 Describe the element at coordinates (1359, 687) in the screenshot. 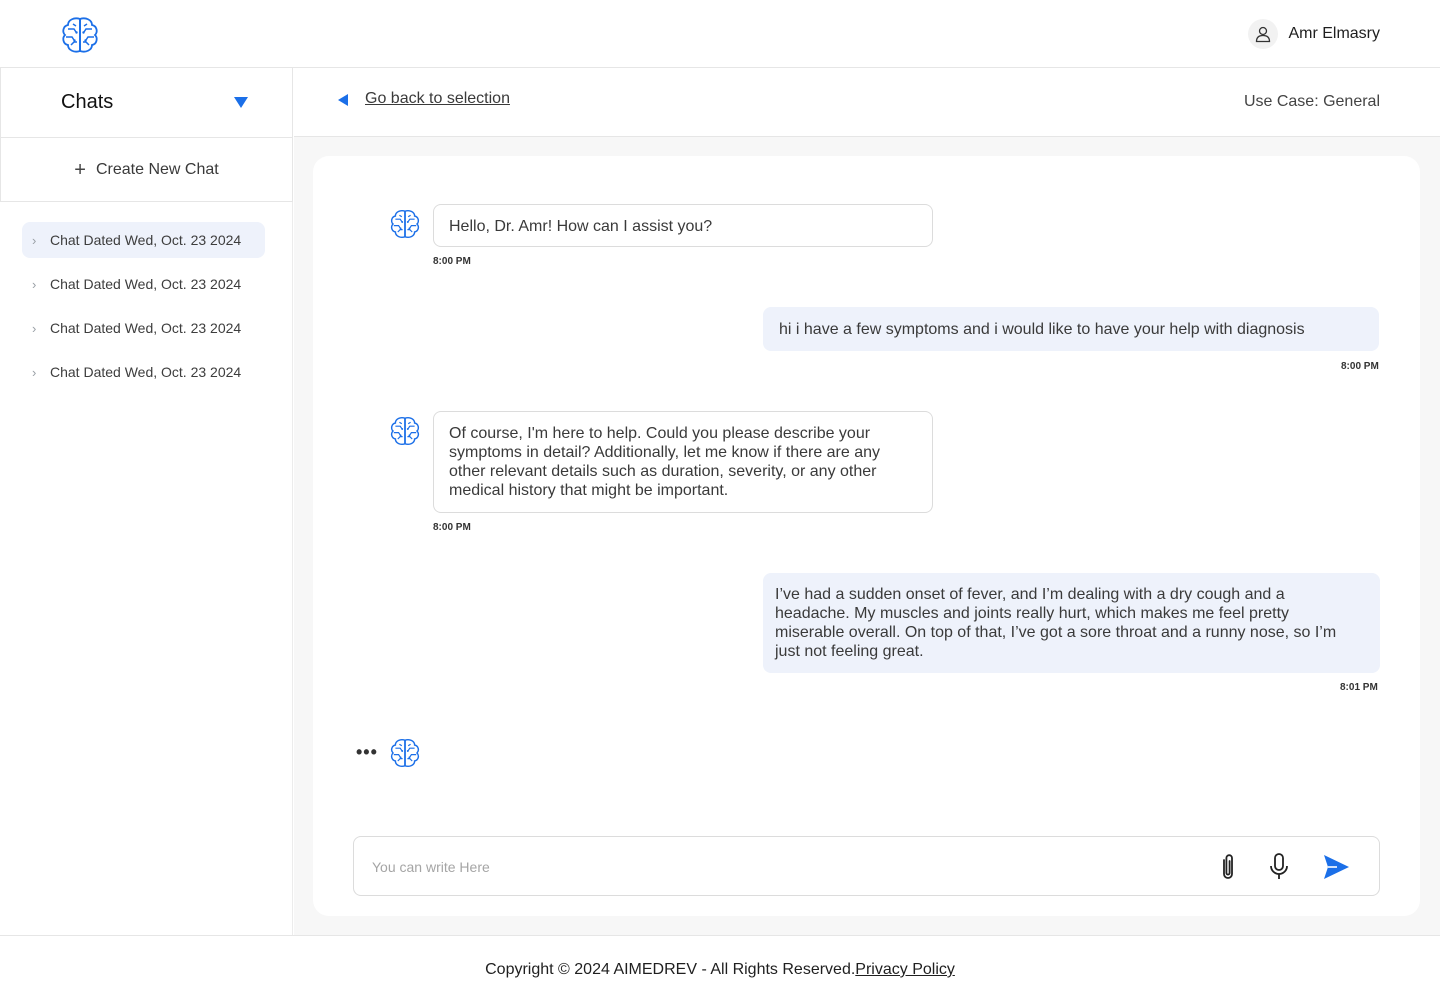

I see `message-time: 8:01 PM` at that location.